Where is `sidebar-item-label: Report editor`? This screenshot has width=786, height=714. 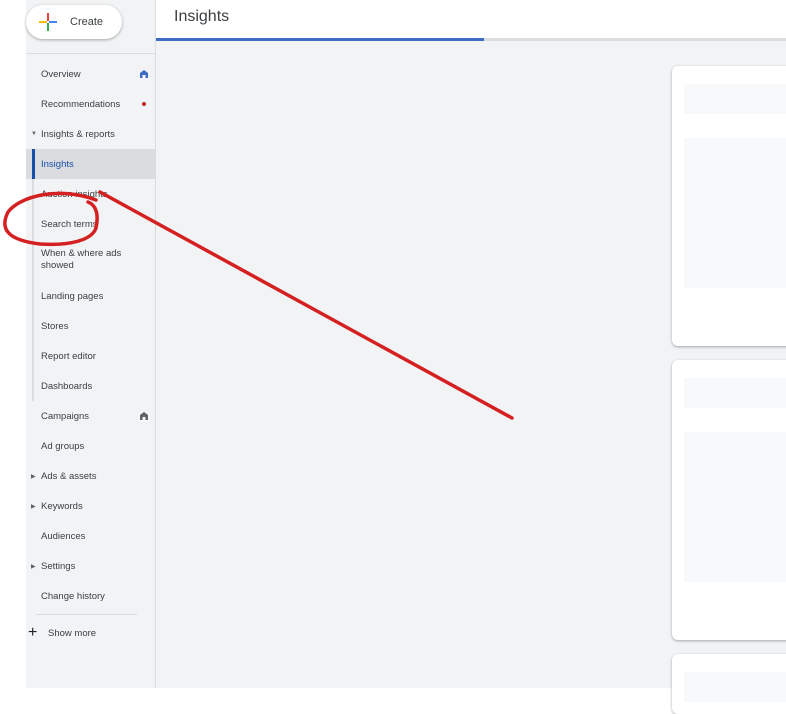 sidebar-item-label: Report editor is located at coordinates (68, 356).